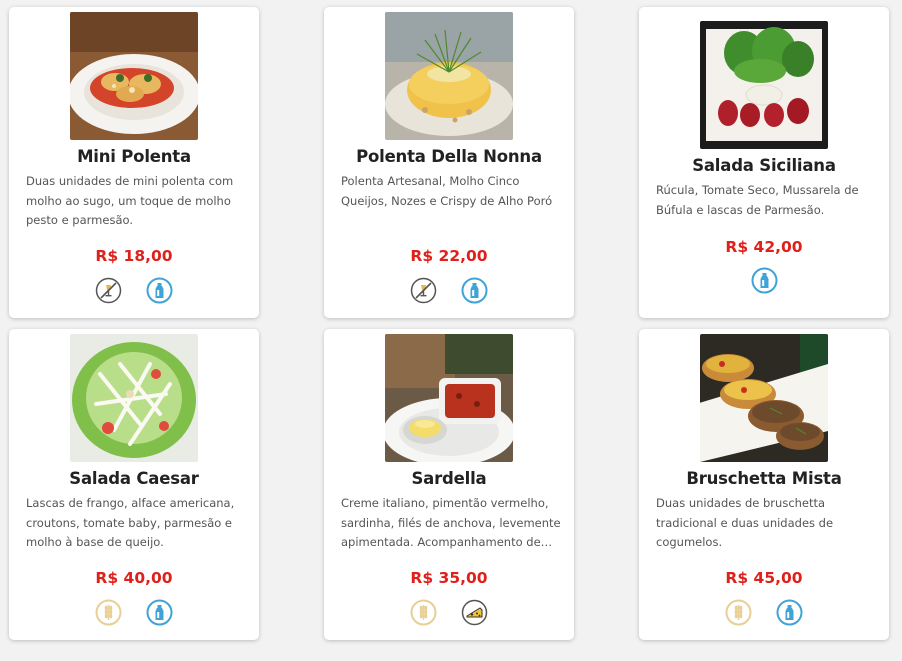 This screenshot has width=902, height=661. I want to click on cheese-icon, so click(474, 612).